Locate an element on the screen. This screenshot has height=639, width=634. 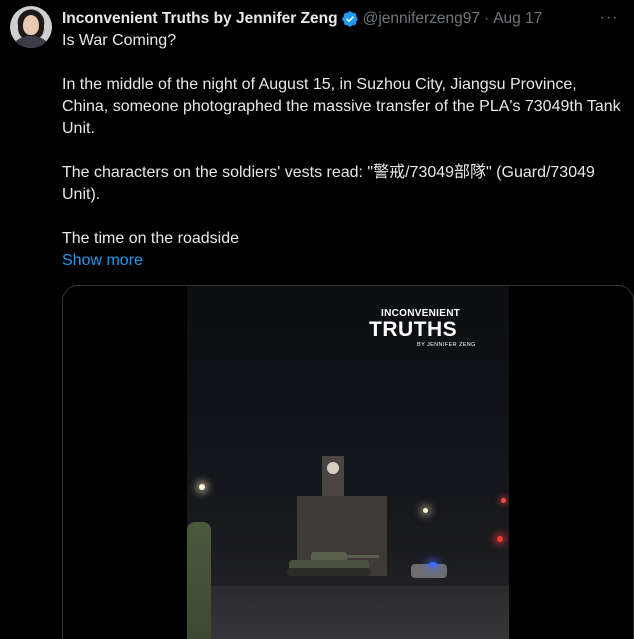
handle: @jenniferzeng97 is located at coordinates (421, 19).